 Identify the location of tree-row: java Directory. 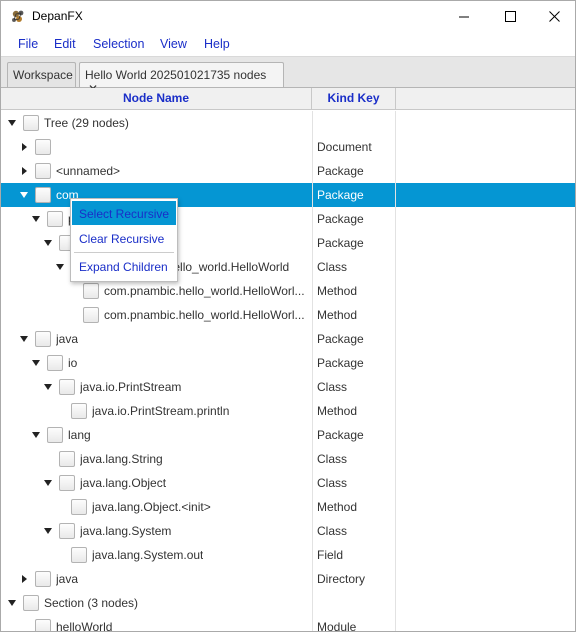
(288, 579).